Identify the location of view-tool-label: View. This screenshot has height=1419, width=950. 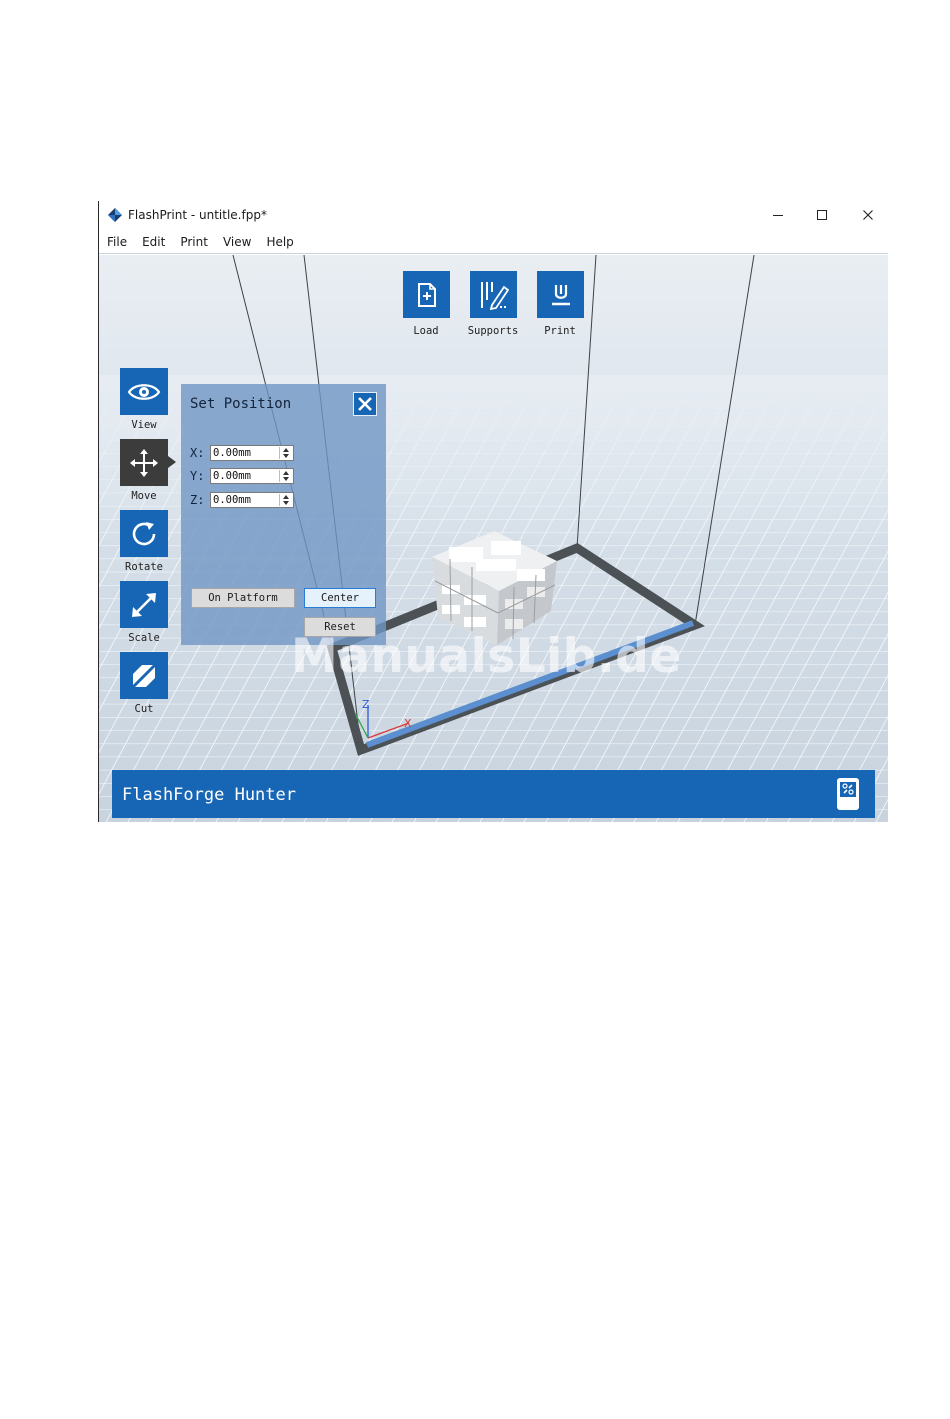
(144, 425).